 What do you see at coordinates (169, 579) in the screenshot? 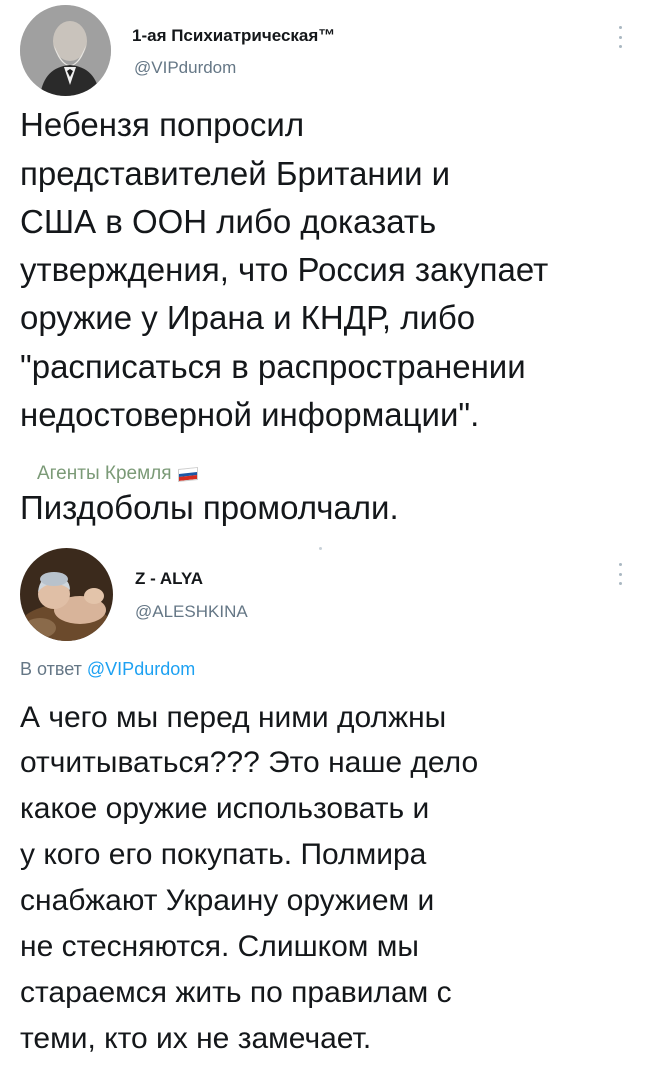
I see `reply-author-display-name: Z - ALYA` at bounding box center [169, 579].